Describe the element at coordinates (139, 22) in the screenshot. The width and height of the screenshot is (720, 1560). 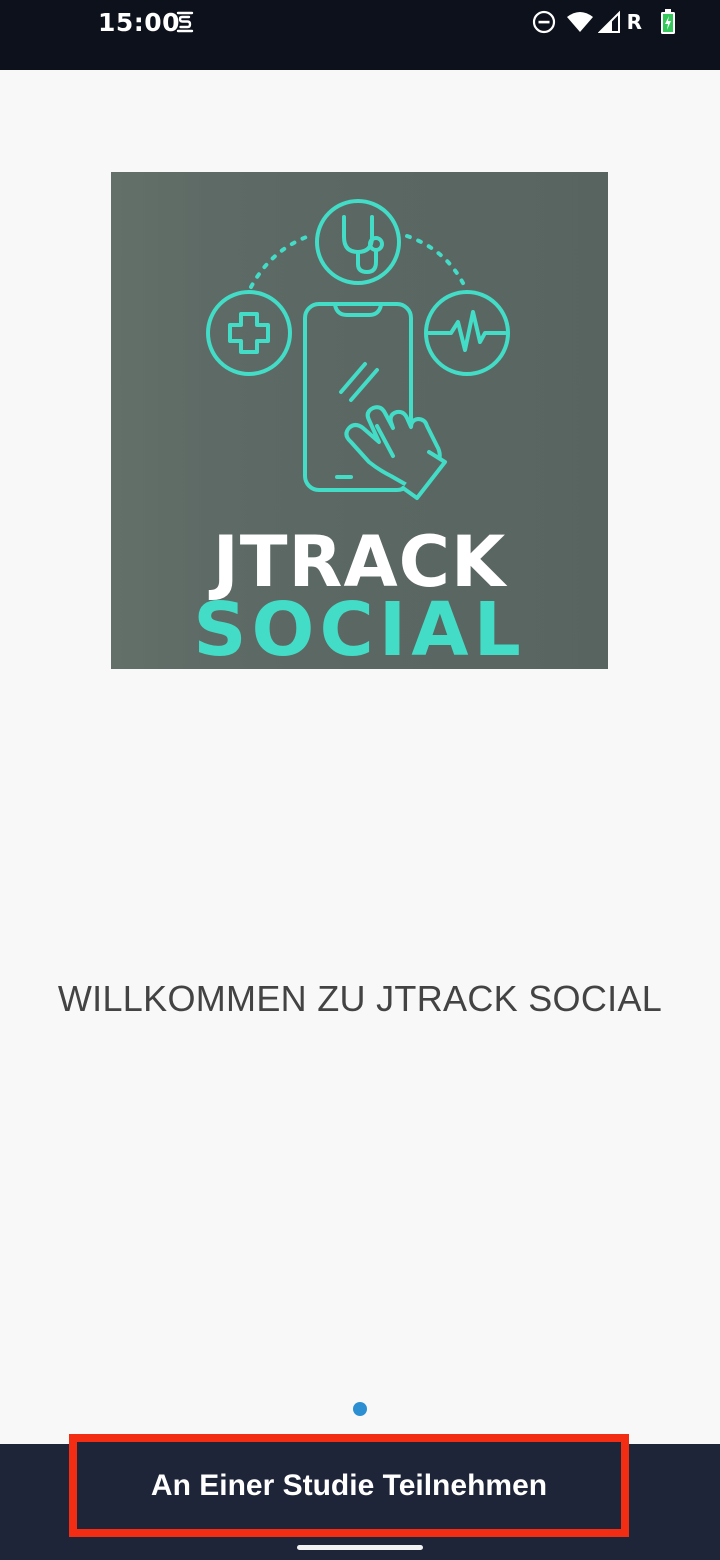
I see `status-time: 15:00` at that location.